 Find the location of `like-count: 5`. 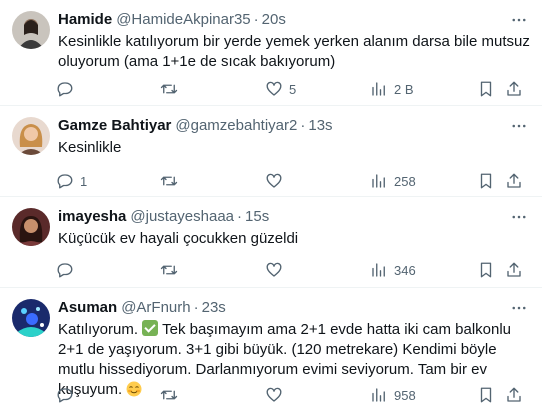

like-count: 5 is located at coordinates (293, 89).